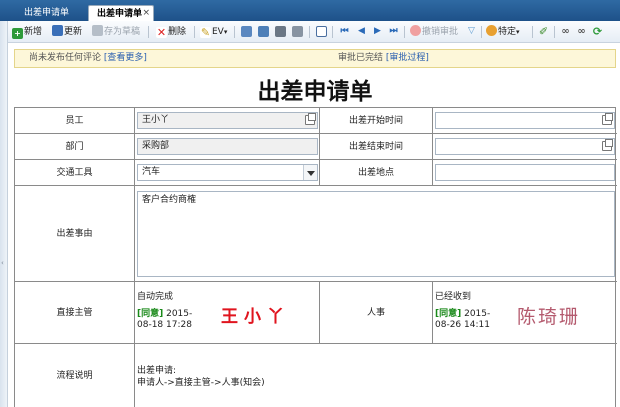 The height and width of the screenshot is (407, 620). What do you see at coordinates (393, 31) in the screenshot?
I see `last-record-icon: ⏭` at bounding box center [393, 31].